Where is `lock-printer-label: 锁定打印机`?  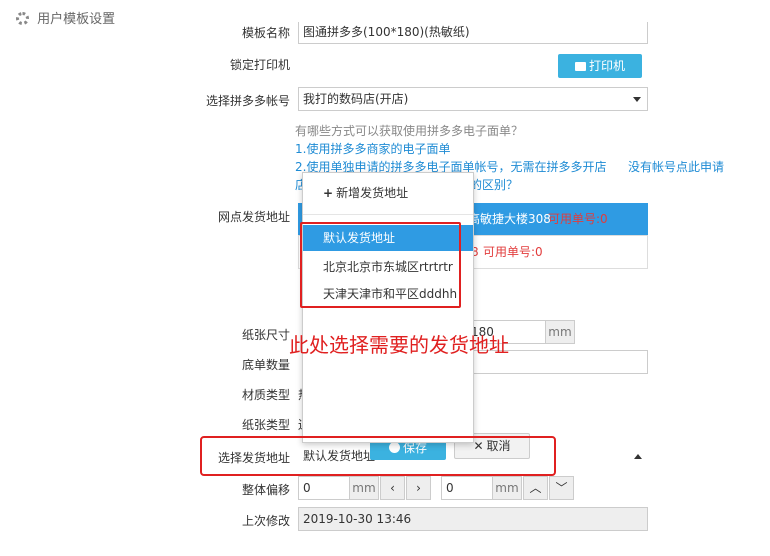
lock-printer-label: 锁定打印机 is located at coordinates (259, 65).